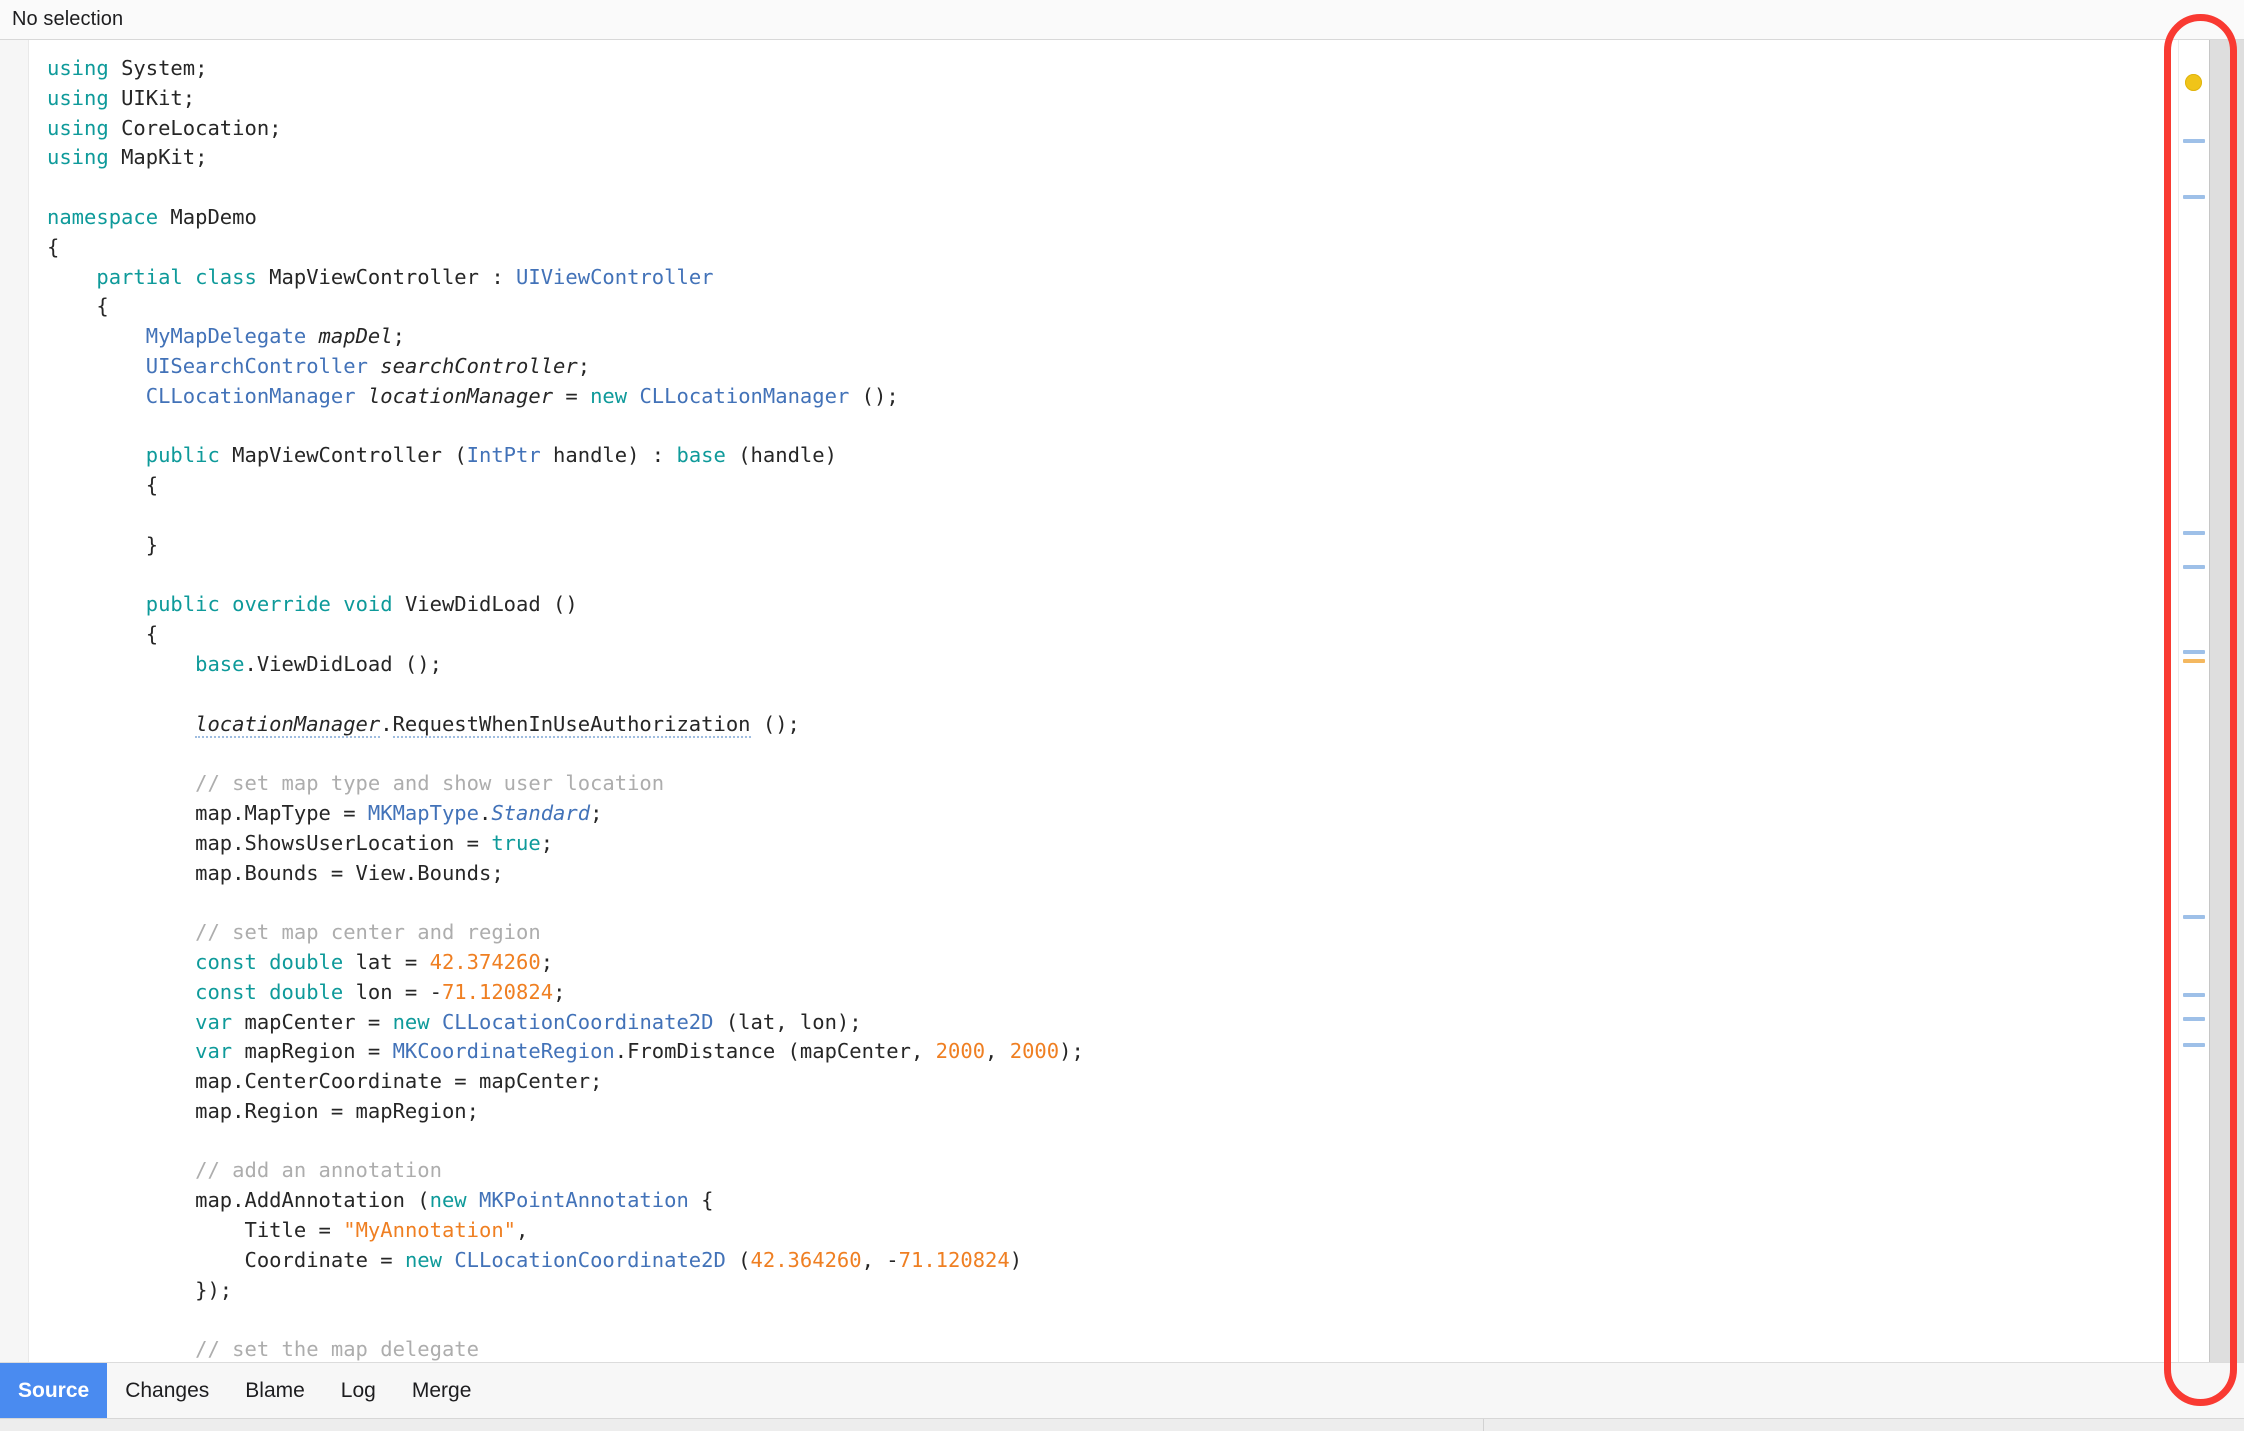 This screenshot has width=2244, height=1431. I want to click on code-line: Title = "MyAnnotation",, so click(1112, 1231).